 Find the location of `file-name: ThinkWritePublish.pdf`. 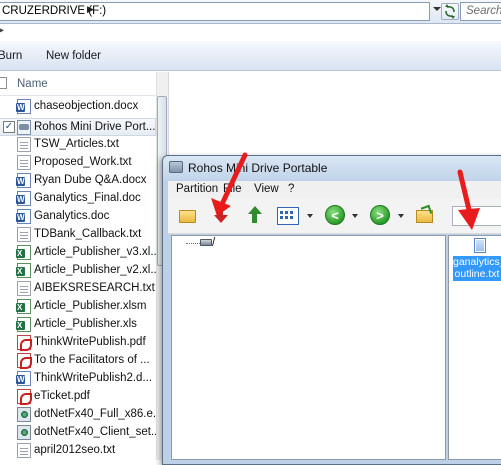

file-name: ThinkWritePublish.pdf is located at coordinates (90, 342).